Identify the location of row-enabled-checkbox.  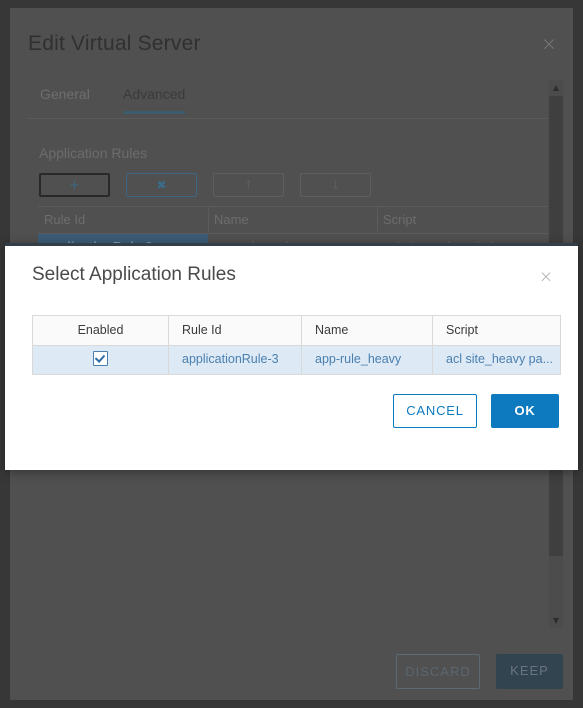
(100, 359).